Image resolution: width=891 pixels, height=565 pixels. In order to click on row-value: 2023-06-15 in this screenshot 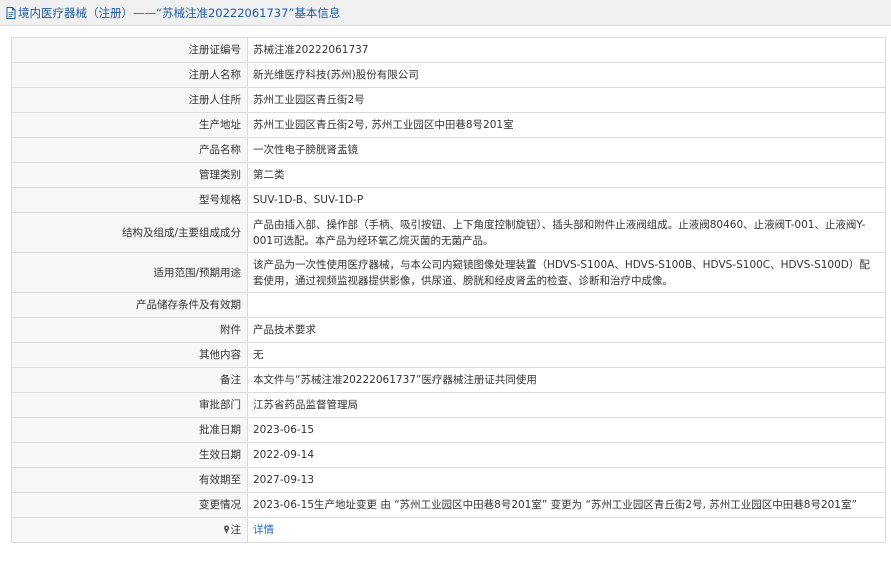, I will do `click(566, 430)`.